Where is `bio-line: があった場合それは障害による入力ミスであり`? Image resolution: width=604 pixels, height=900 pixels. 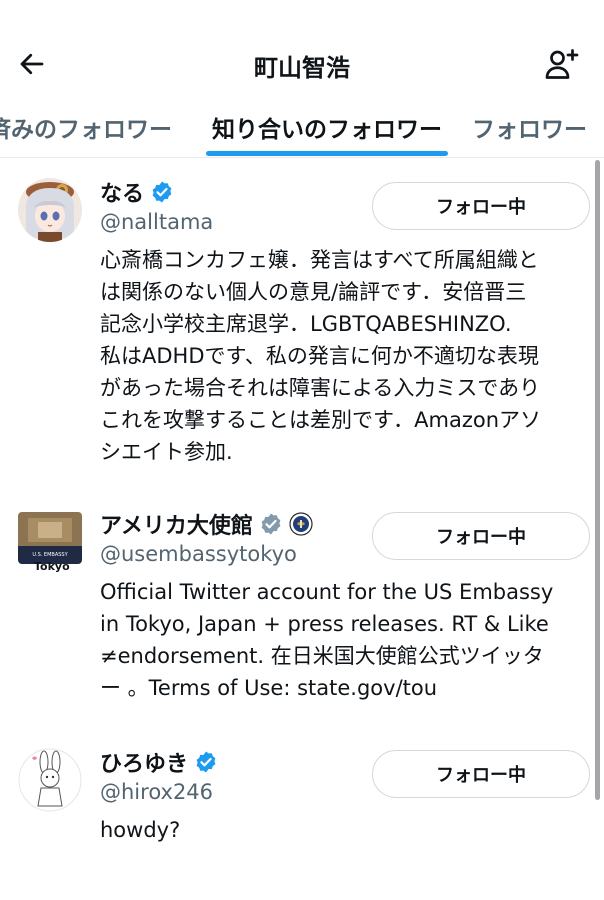 bio-line: があった場合それは障害による入力ミスであり is located at coordinates (320, 388).